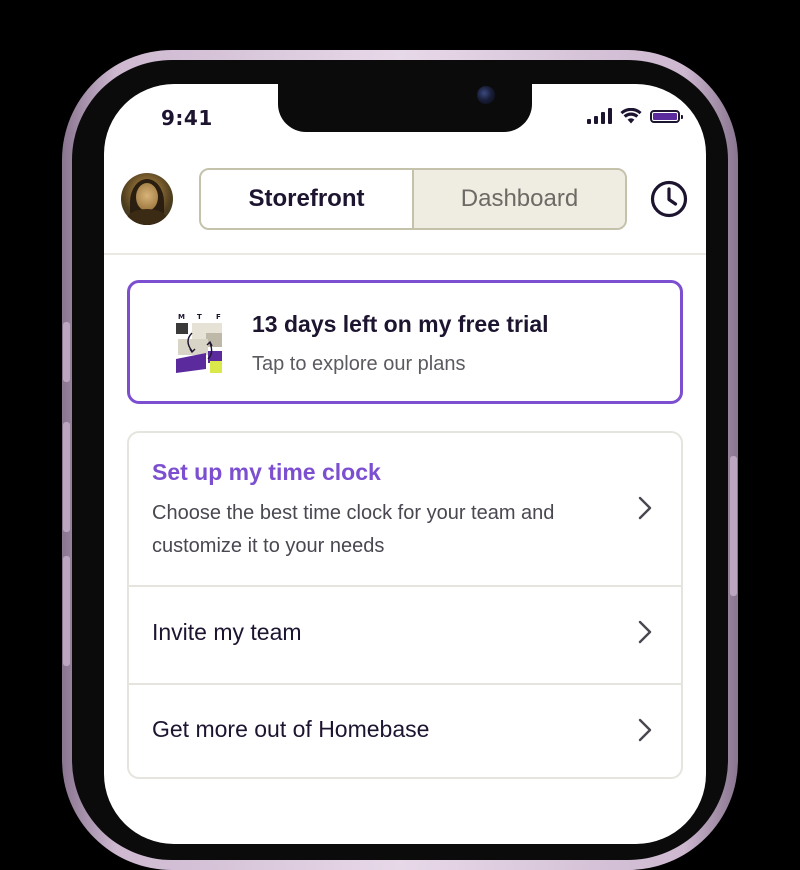  I want to click on battery-level, so click(665, 116).